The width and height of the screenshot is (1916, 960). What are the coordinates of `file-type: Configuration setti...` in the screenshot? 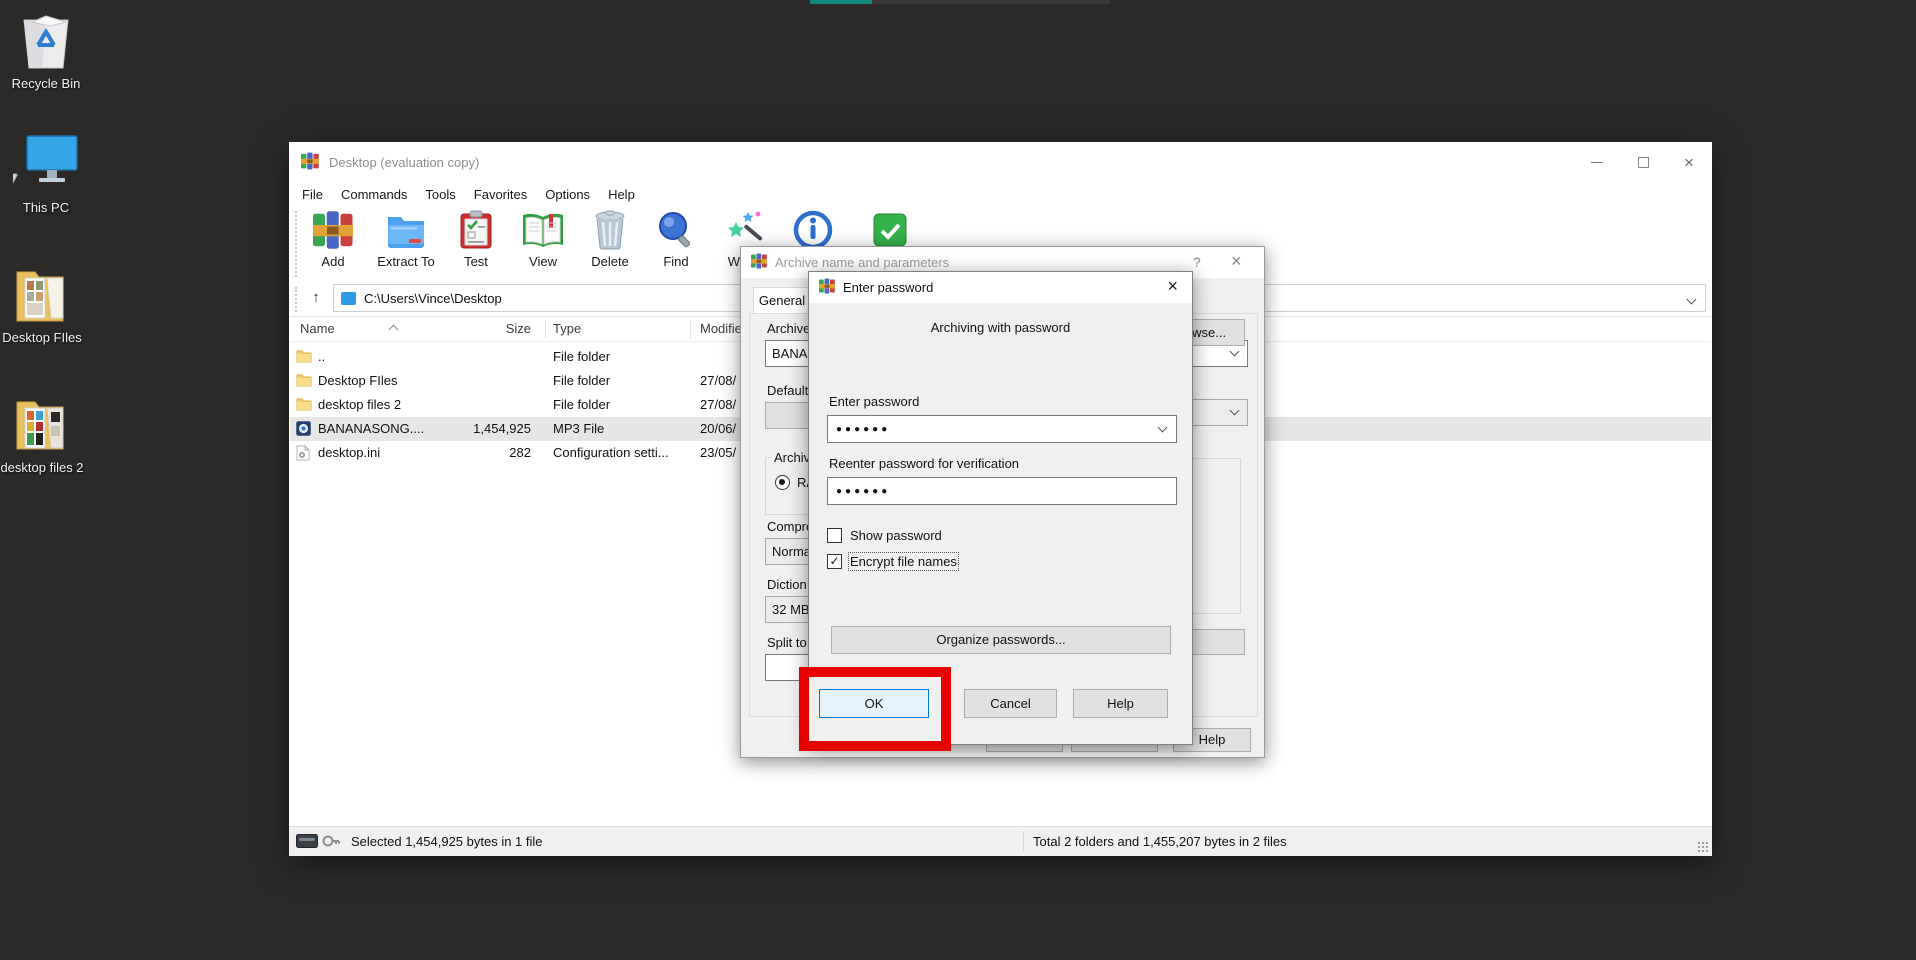 It's located at (611, 452).